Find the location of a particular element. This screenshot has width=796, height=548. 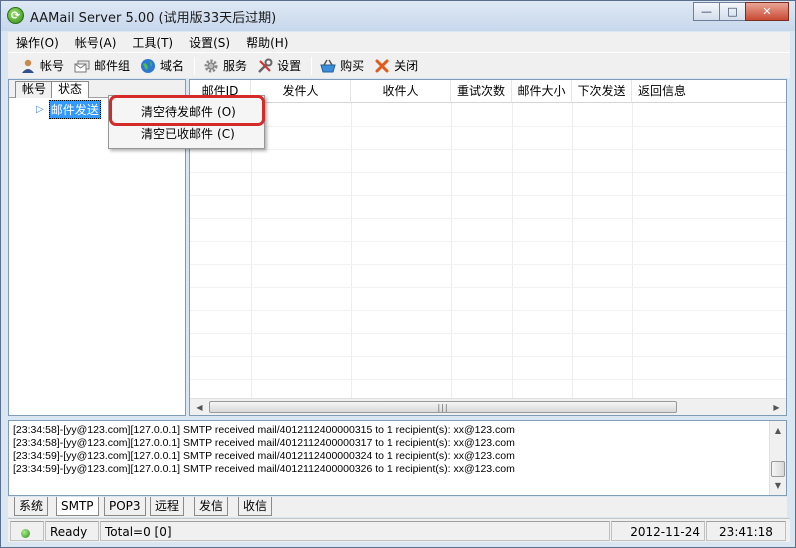

shopping-basket-icon is located at coordinates (328, 66).